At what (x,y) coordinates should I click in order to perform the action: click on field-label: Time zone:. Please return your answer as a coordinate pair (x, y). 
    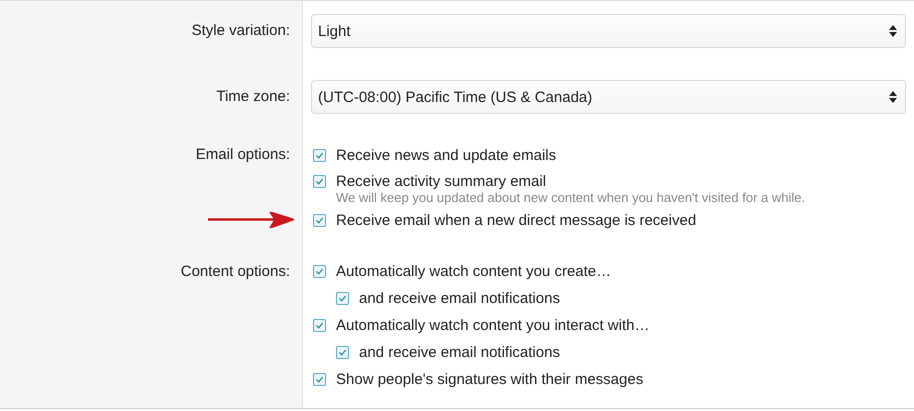
    Looking at the image, I should click on (253, 96).